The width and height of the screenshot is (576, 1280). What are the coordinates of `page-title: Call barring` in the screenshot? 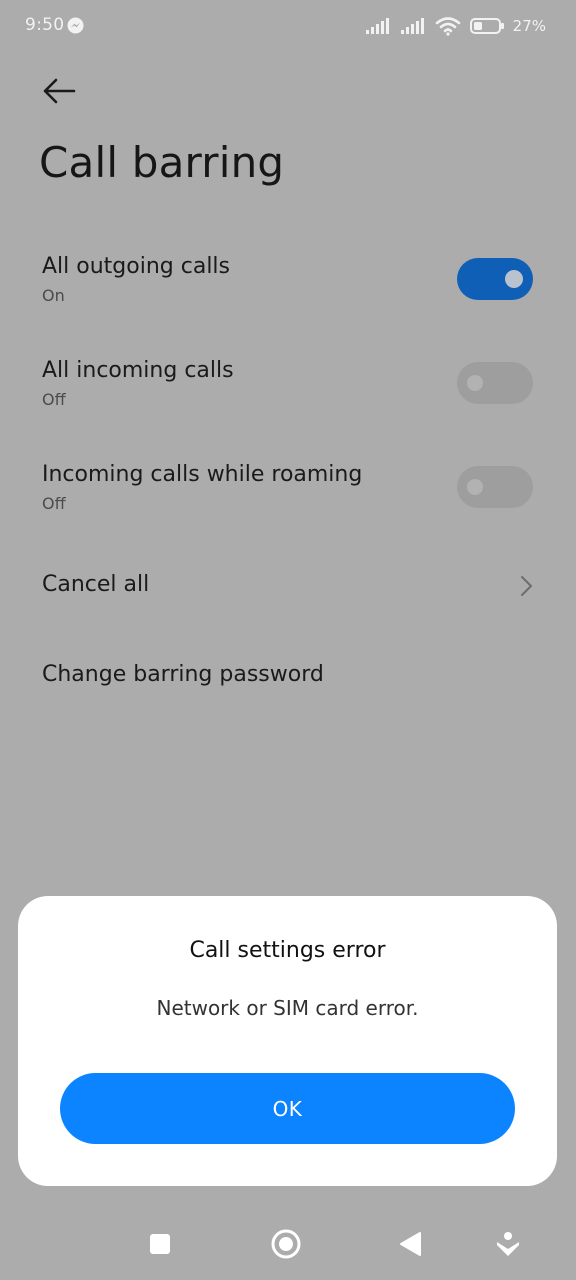 It's located at (162, 162).